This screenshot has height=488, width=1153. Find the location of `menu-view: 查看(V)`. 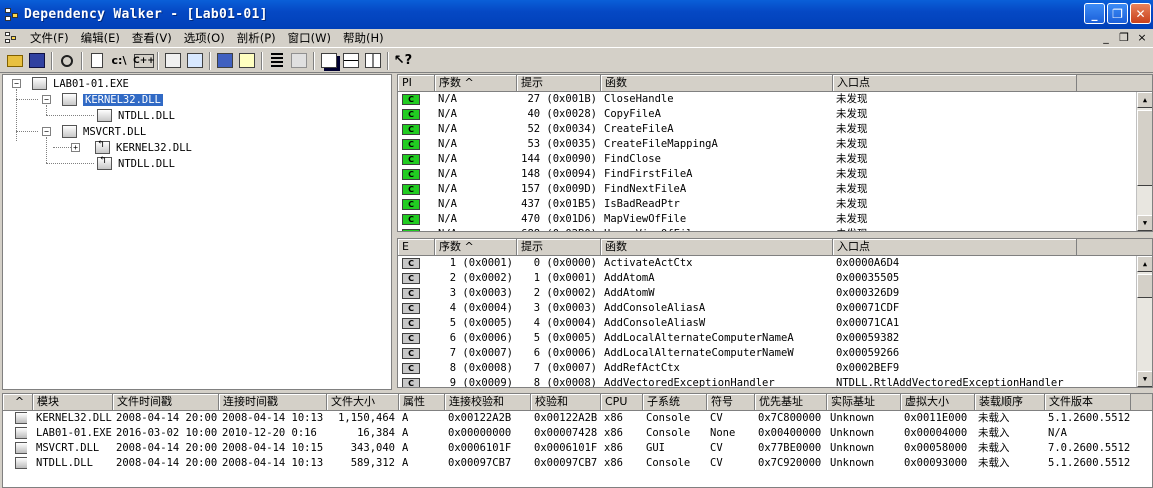

menu-view: 查看(V) is located at coordinates (152, 38).